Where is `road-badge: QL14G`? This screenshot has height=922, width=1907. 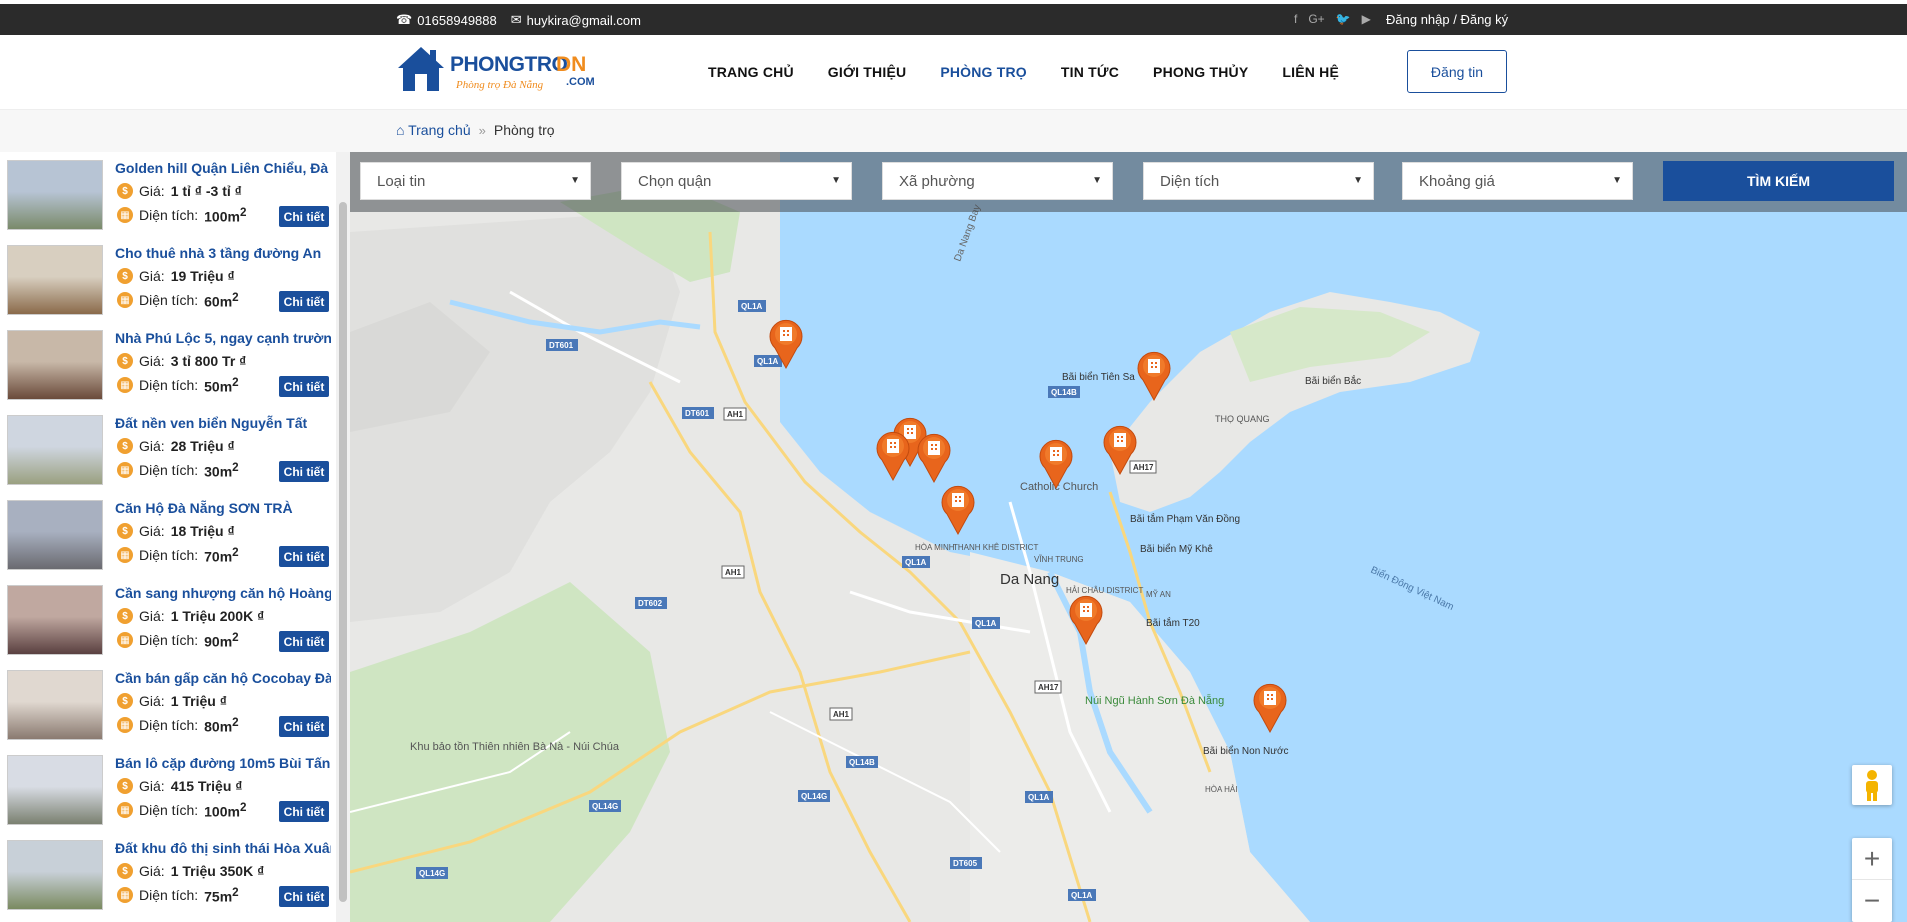 road-badge: QL14G is located at coordinates (814, 796).